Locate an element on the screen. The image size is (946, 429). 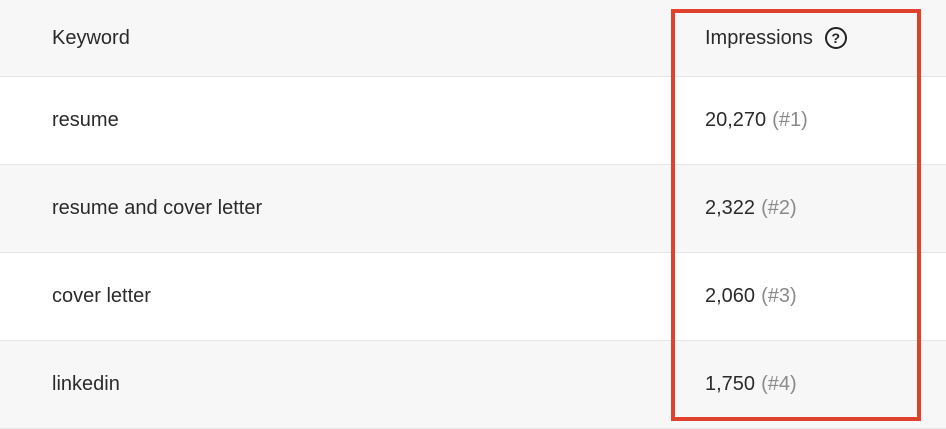
rank-badge: (#4) is located at coordinates (779, 384).